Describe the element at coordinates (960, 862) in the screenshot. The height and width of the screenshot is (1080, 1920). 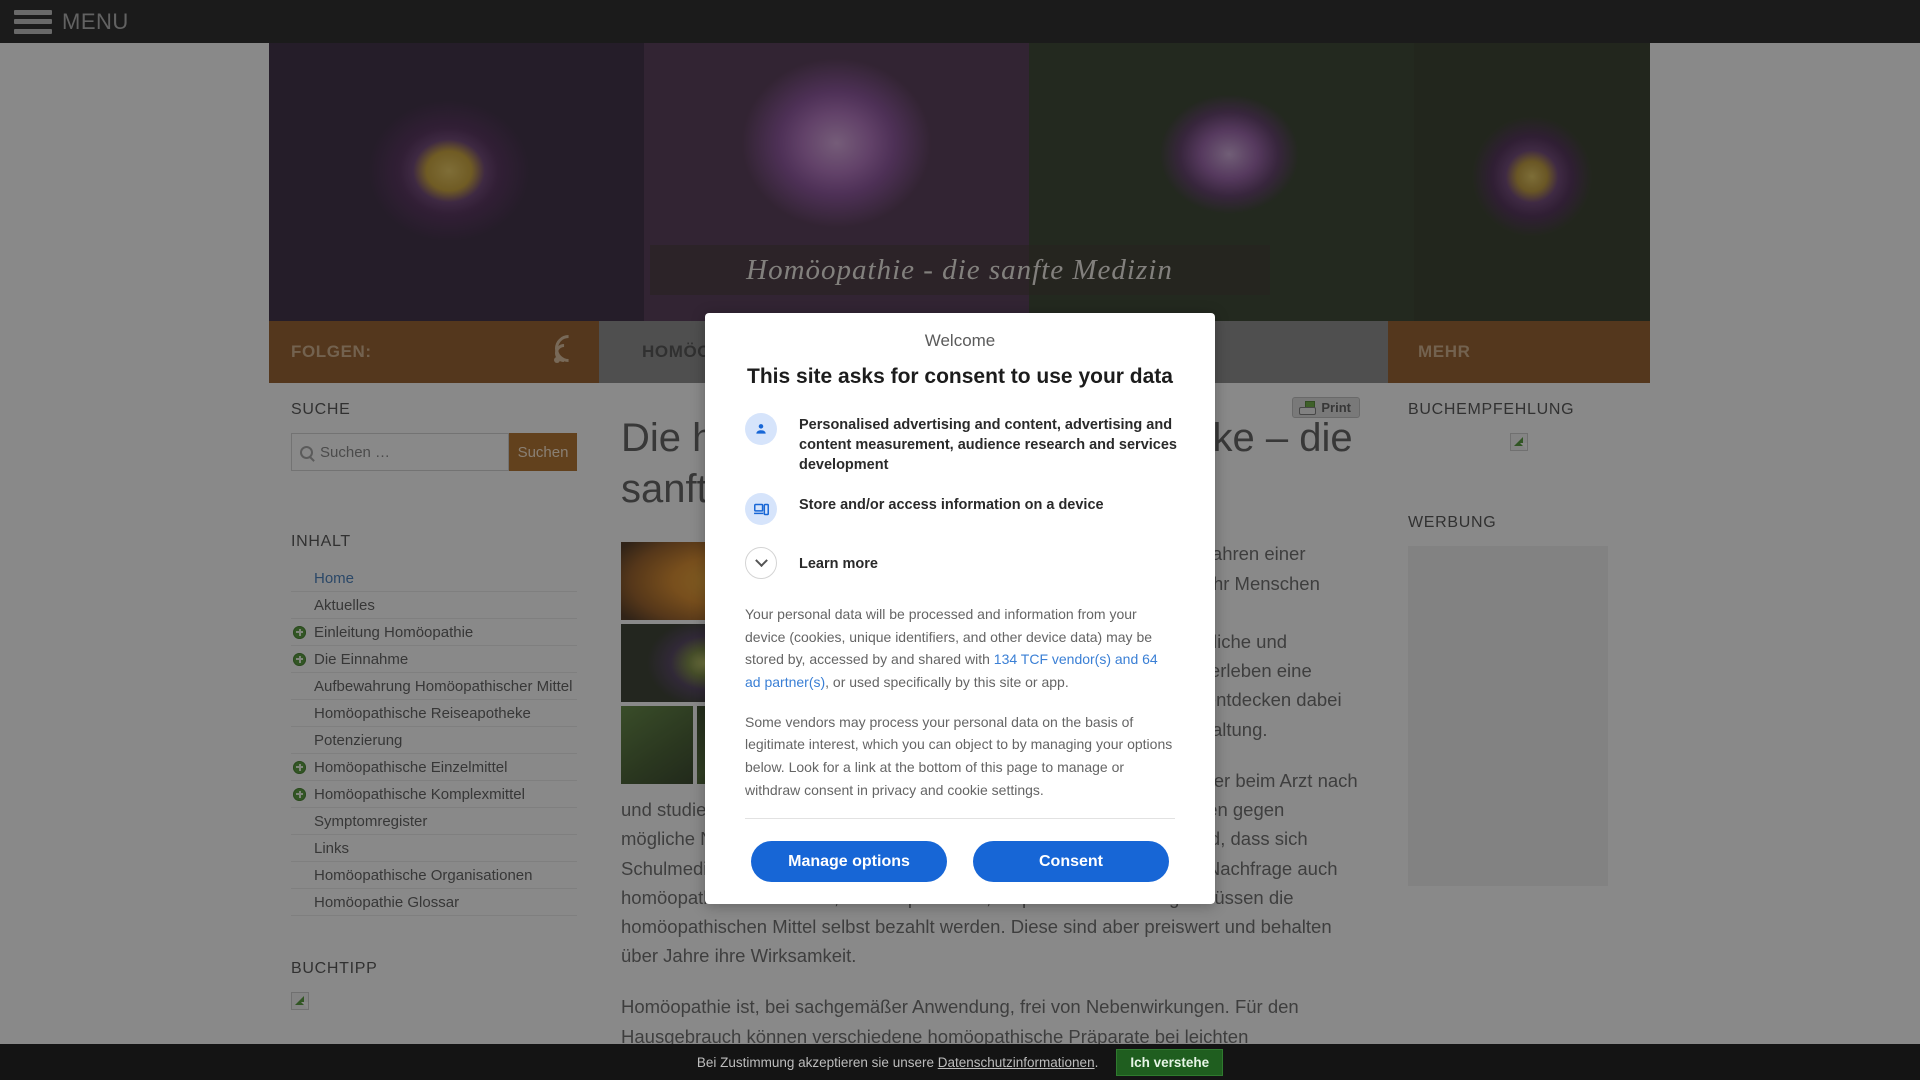
I see `dialog-actions: Manage options Consent` at that location.